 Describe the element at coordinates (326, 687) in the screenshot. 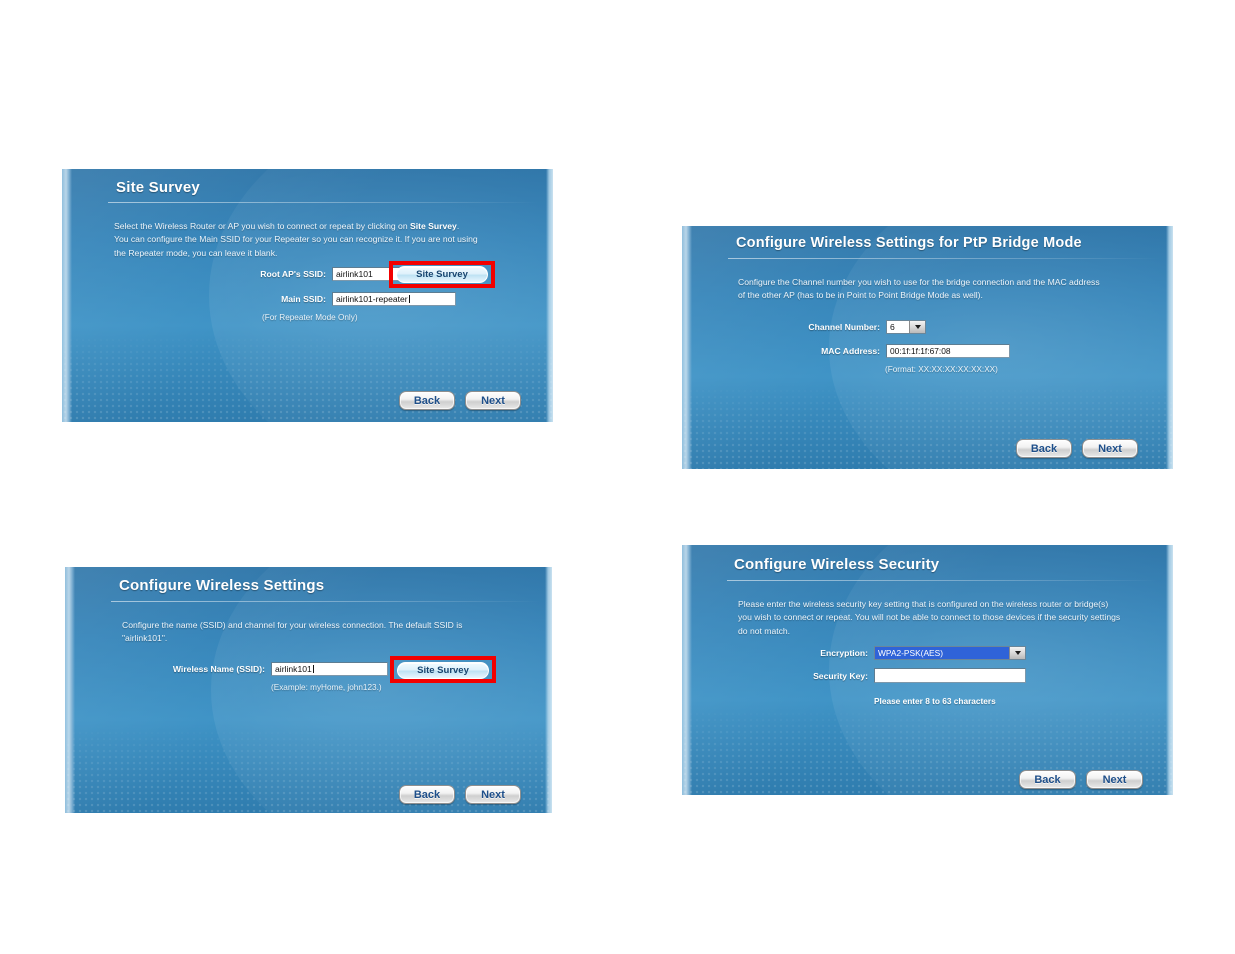

I see `ssid-example-hint: (Example: myHome, john123.)` at that location.